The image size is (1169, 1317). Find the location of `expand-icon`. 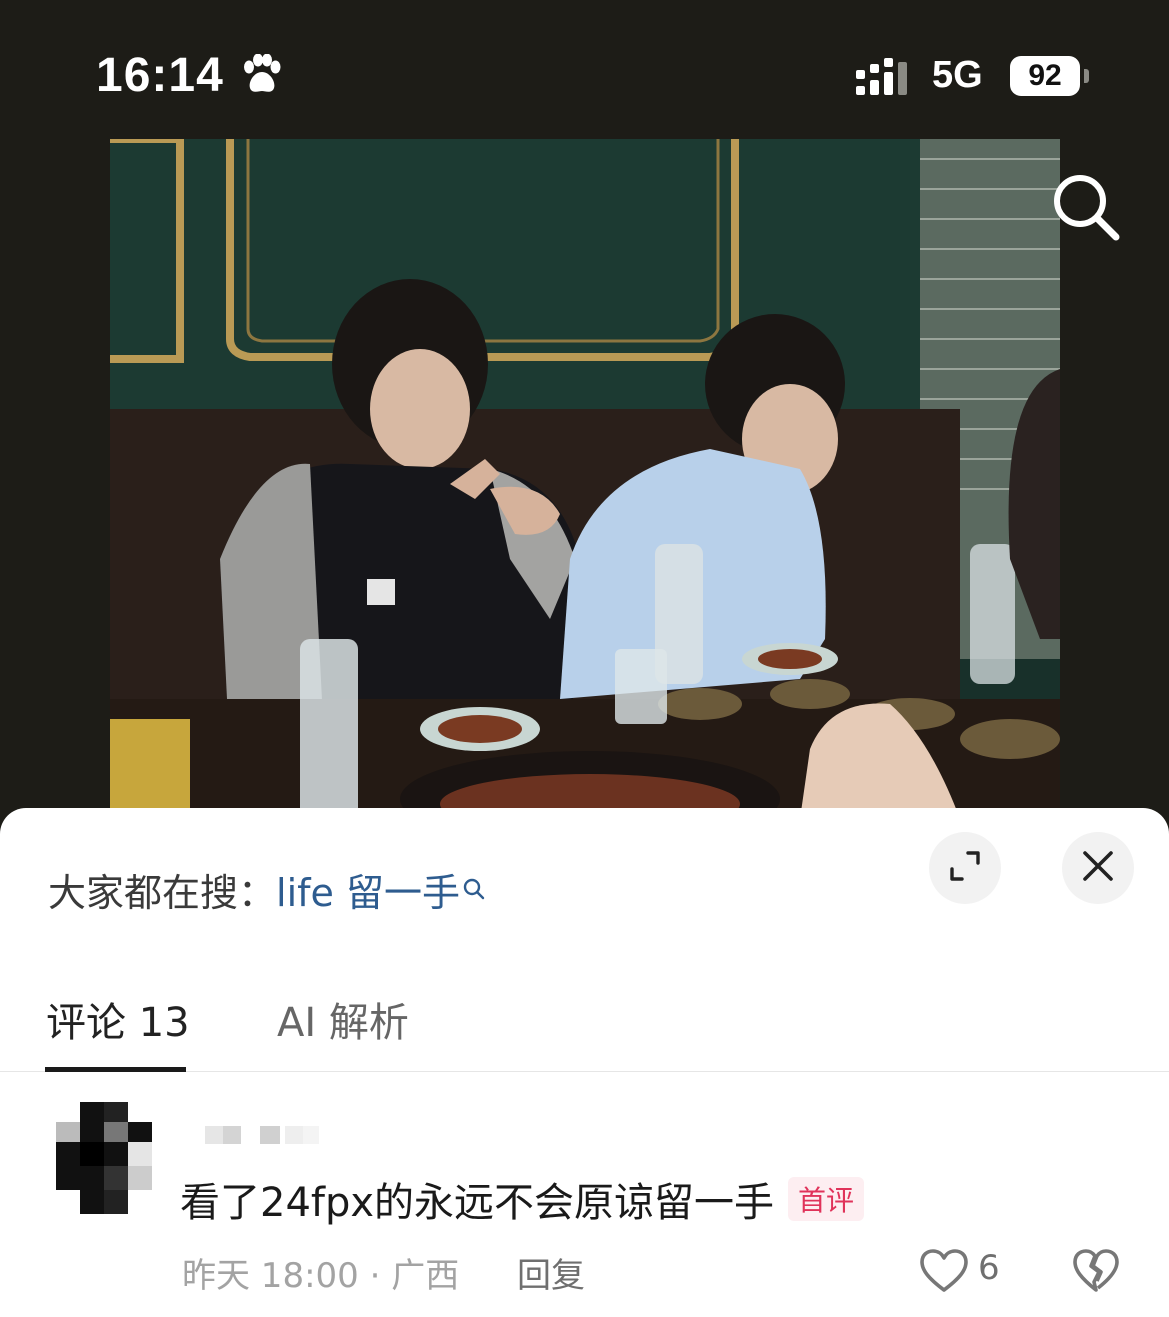

expand-icon is located at coordinates (965, 868).